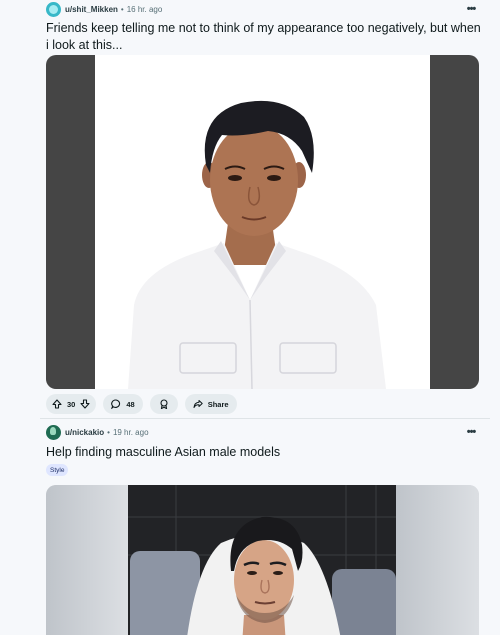 The image size is (500, 635). What do you see at coordinates (130, 432) in the screenshot?
I see `timestamp: 19 hr. ago` at bounding box center [130, 432].